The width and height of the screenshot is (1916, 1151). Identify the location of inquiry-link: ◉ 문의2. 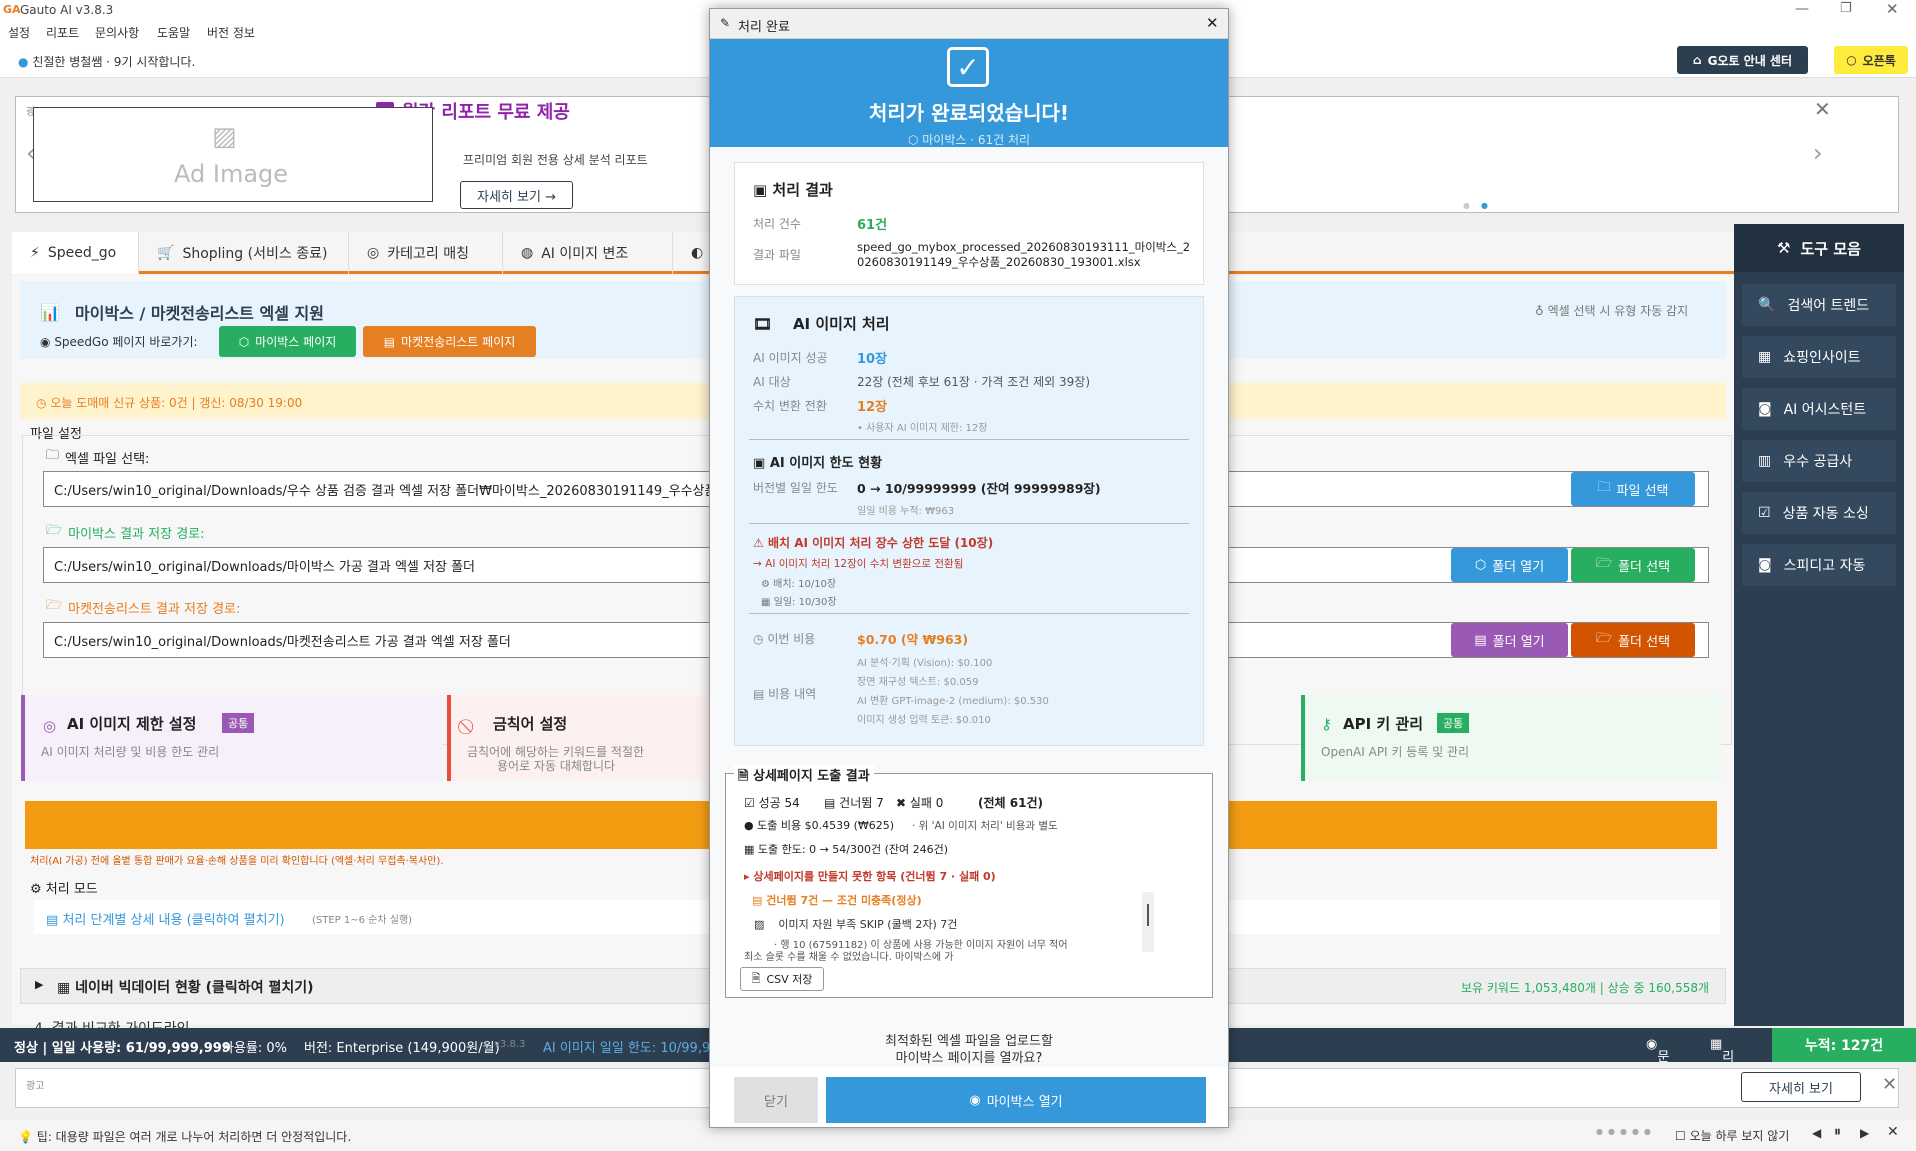
(1657, 1068).